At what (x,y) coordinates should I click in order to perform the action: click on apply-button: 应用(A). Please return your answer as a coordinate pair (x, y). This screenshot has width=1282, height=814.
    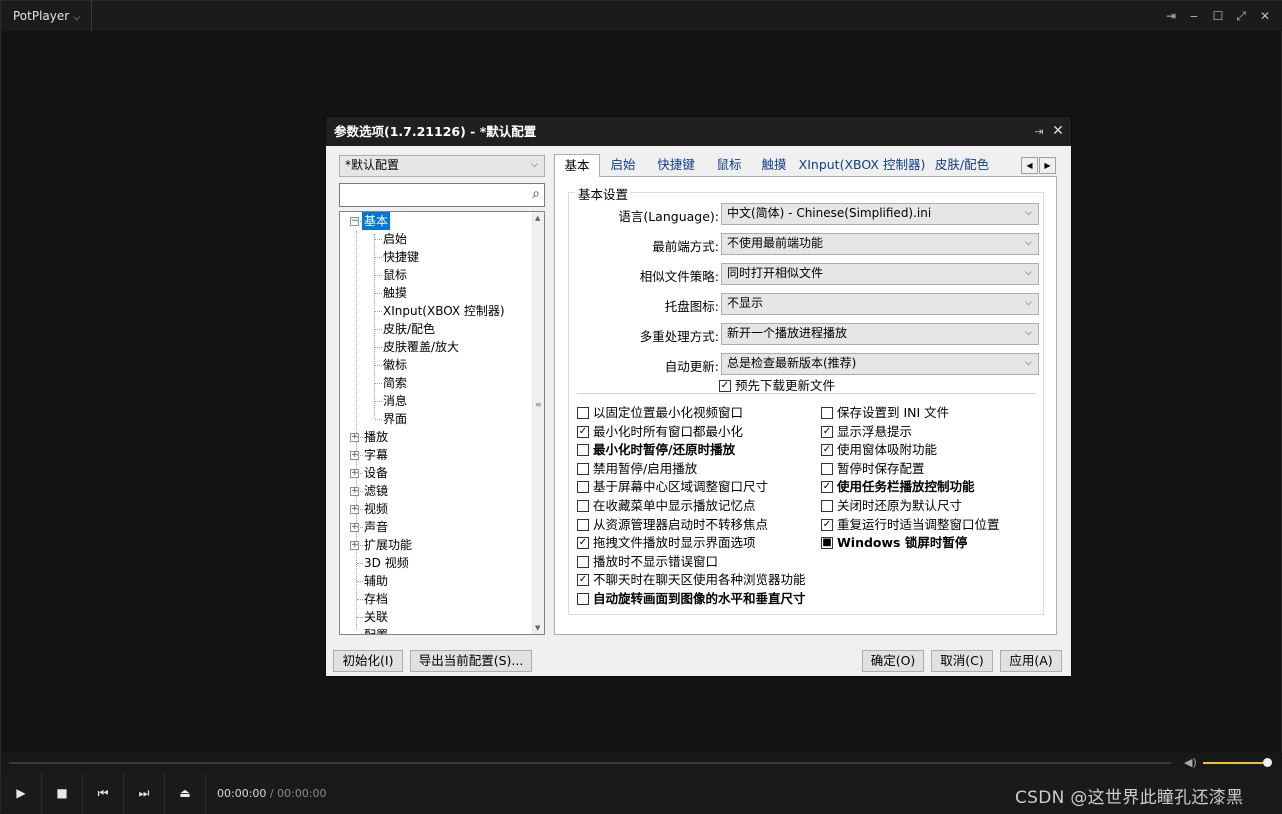
    Looking at the image, I should click on (1031, 661).